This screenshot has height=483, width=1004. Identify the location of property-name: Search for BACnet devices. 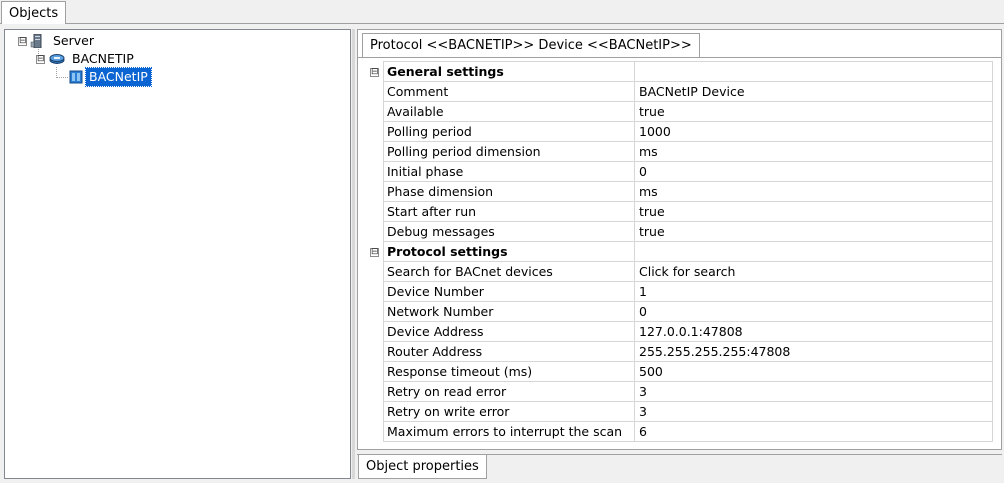
(509, 271).